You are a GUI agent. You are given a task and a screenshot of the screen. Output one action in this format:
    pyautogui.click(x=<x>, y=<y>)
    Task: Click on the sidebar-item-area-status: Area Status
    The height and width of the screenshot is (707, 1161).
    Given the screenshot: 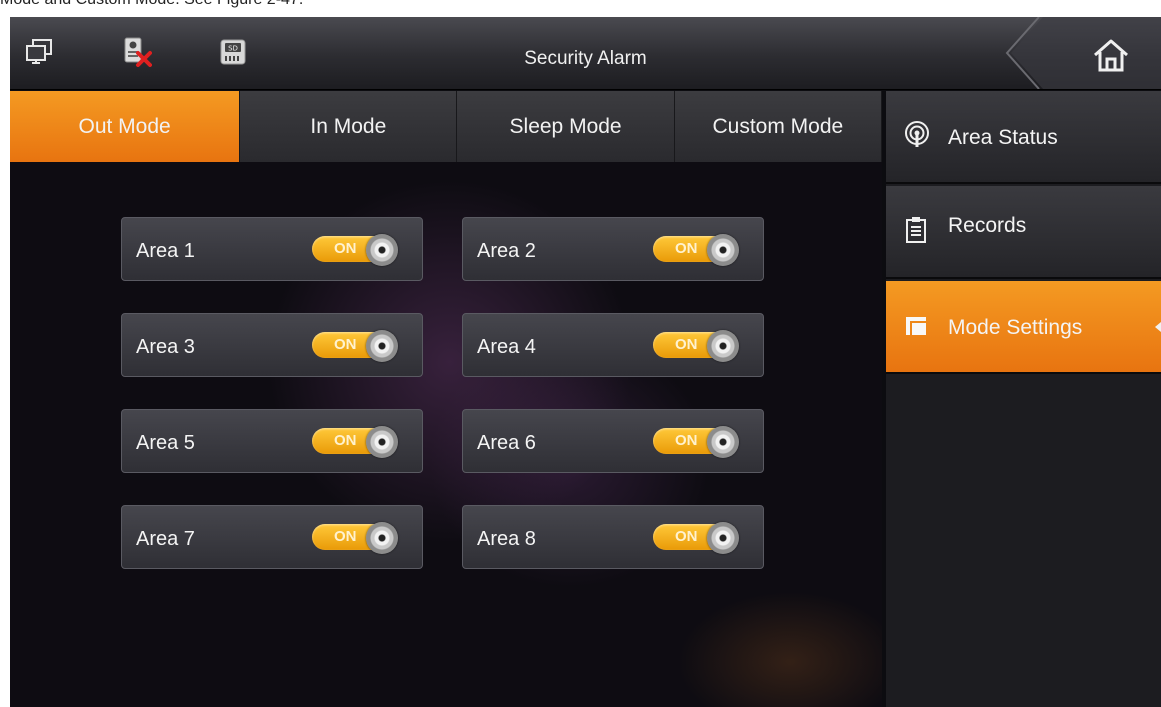 What is the action you would take?
    pyautogui.click(x=1023, y=137)
    